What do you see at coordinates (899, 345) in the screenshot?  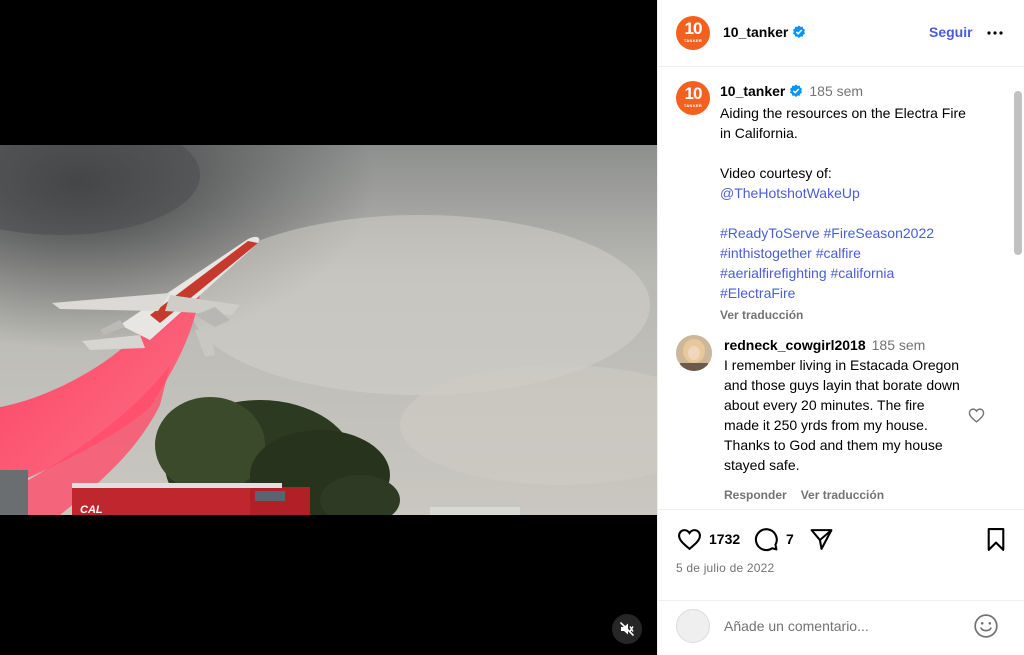 I see `comment-timestamp: 185 sem` at bounding box center [899, 345].